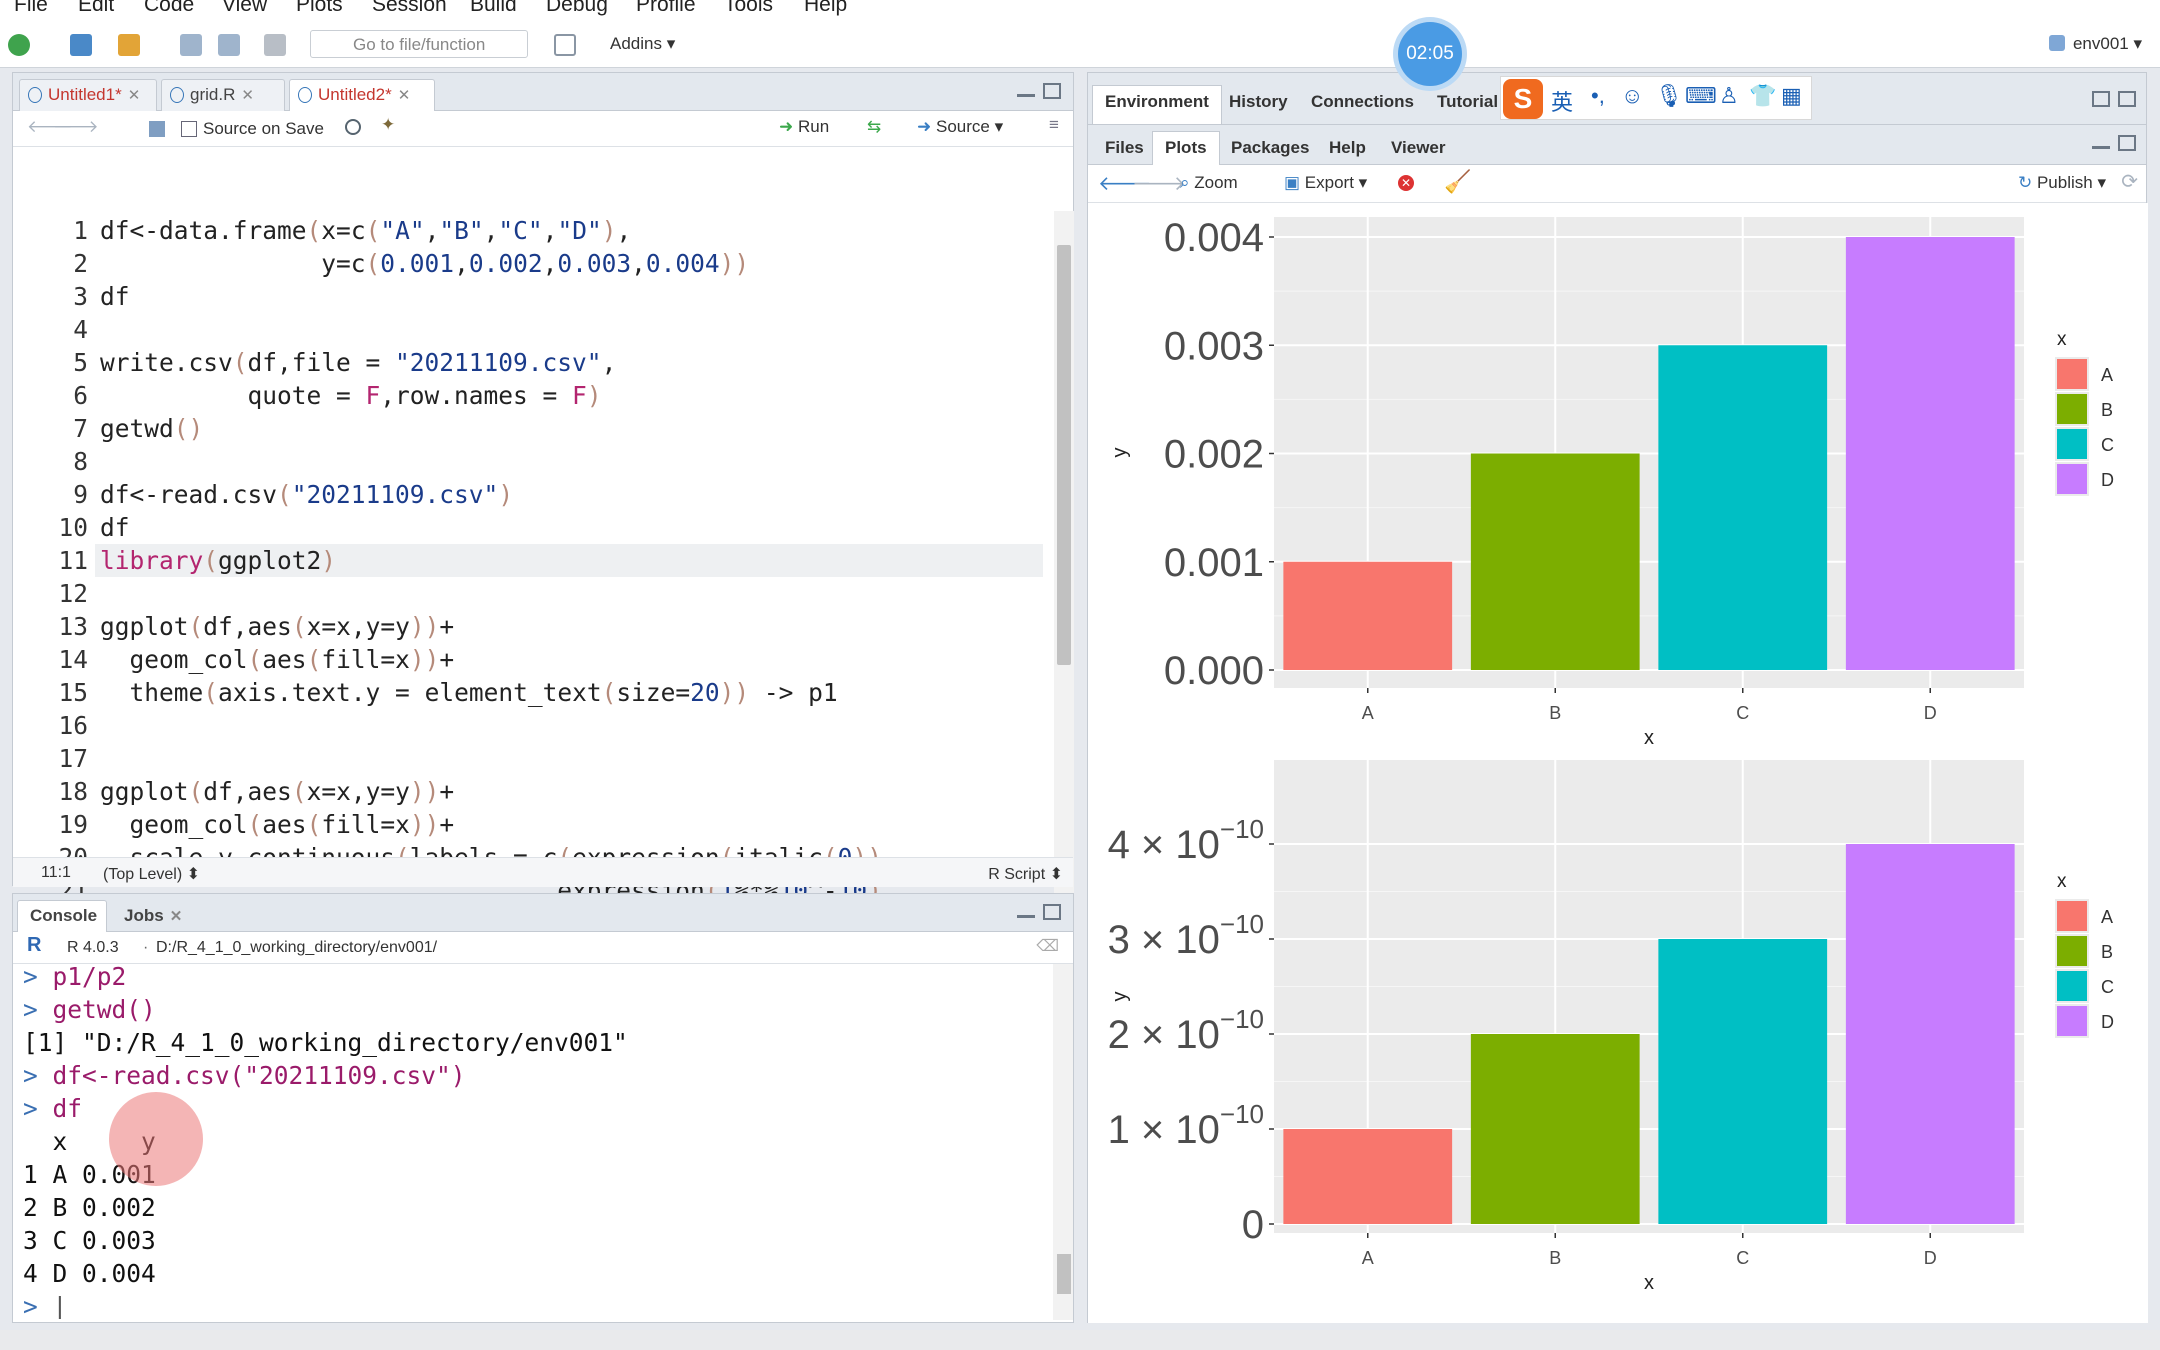 The image size is (2160, 1350). Describe the element at coordinates (319, 8) in the screenshot. I see `menu-plots: Plots` at that location.